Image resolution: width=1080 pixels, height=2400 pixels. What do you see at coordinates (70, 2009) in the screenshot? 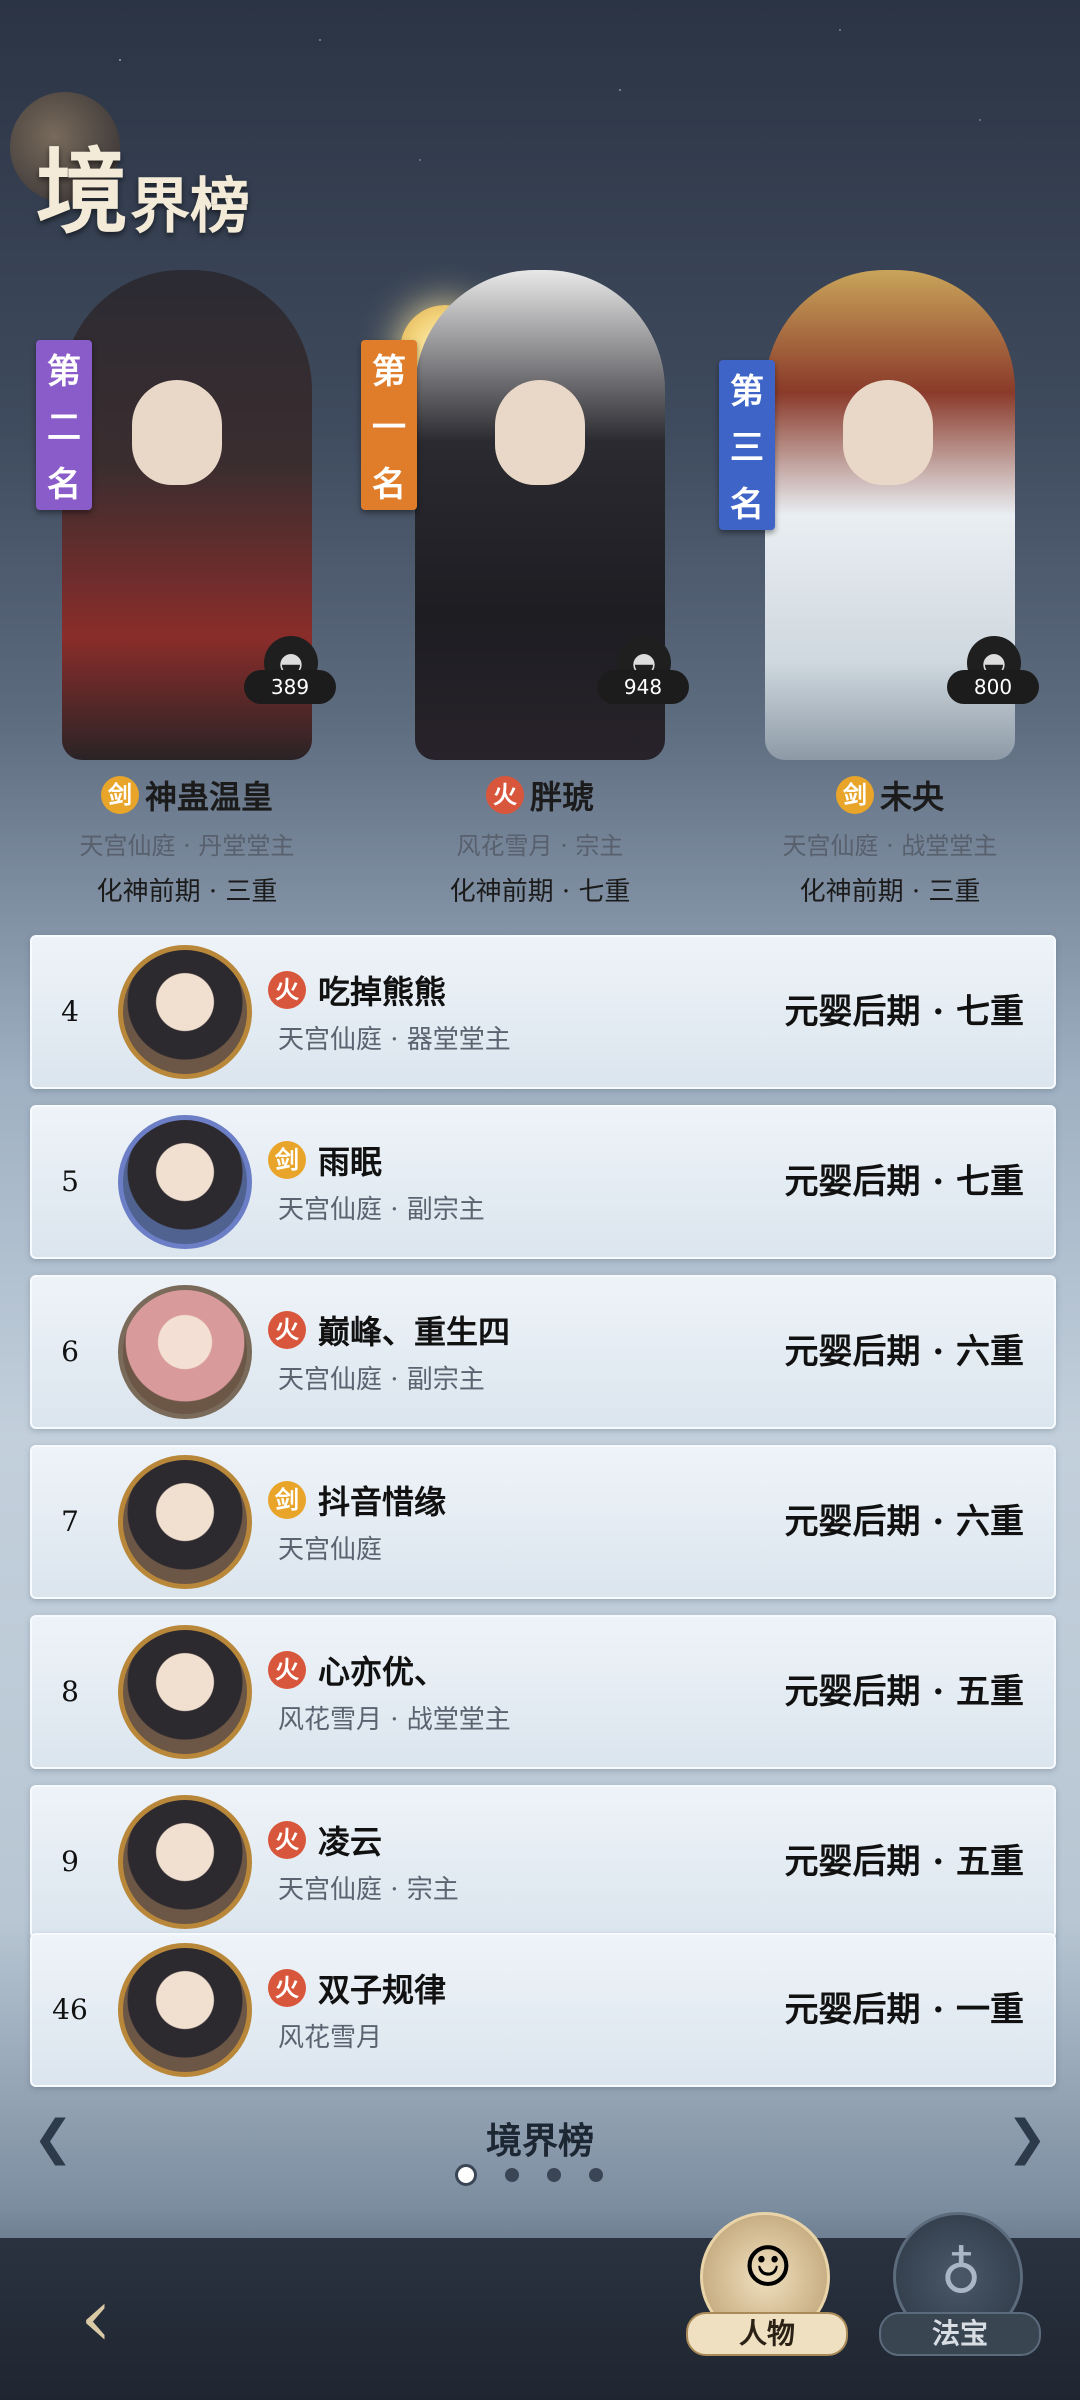
I see `rank-number: 46` at bounding box center [70, 2009].